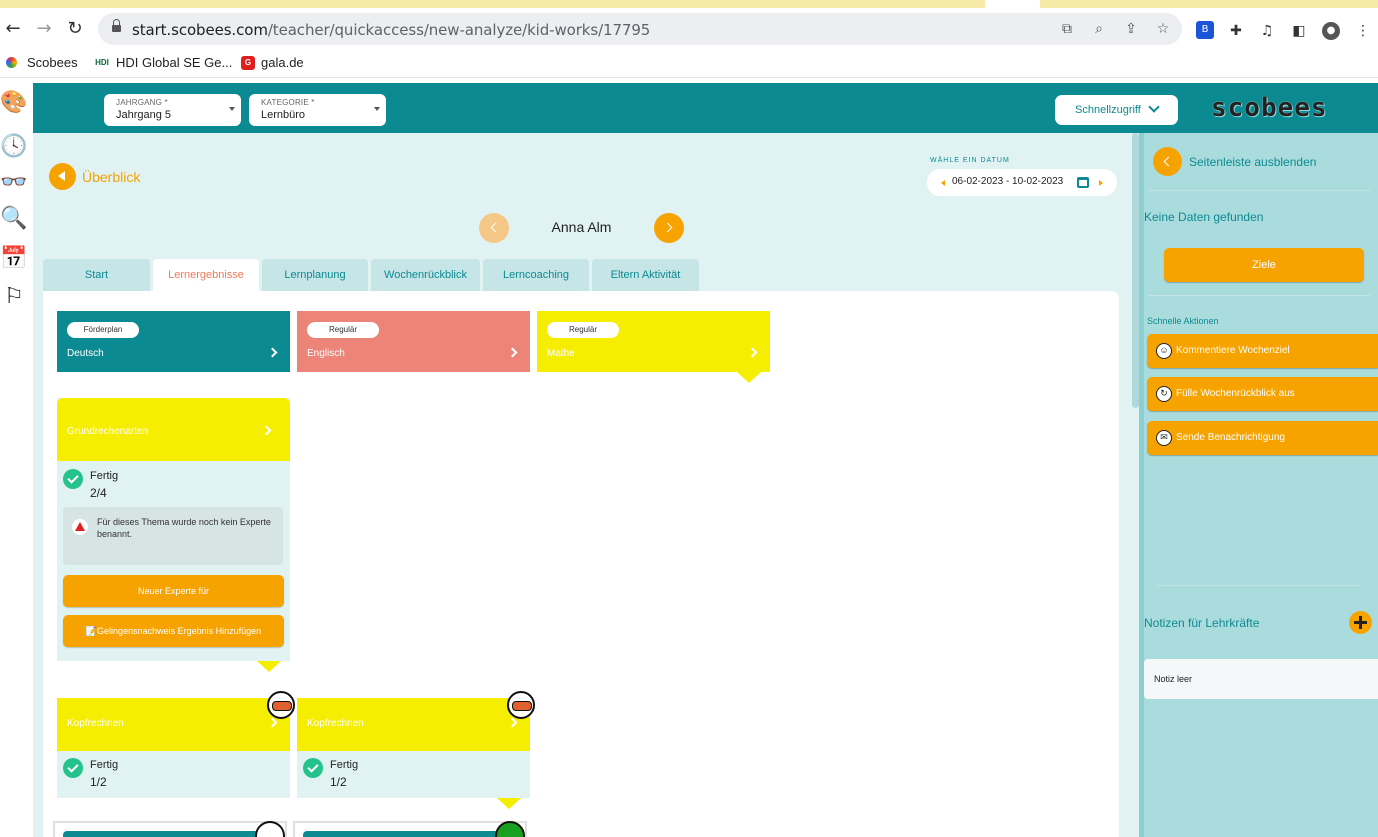 The width and height of the screenshot is (1378, 837). What do you see at coordinates (96, 275) in the screenshot?
I see `tab-start: Start` at bounding box center [96, 275].